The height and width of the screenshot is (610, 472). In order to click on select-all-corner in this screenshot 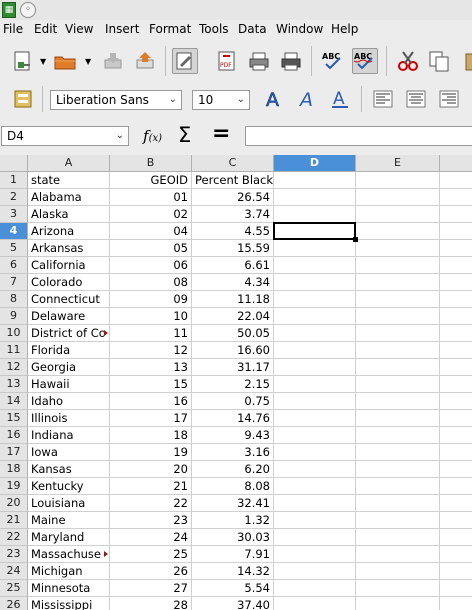, I will do `click(14, 163)`.